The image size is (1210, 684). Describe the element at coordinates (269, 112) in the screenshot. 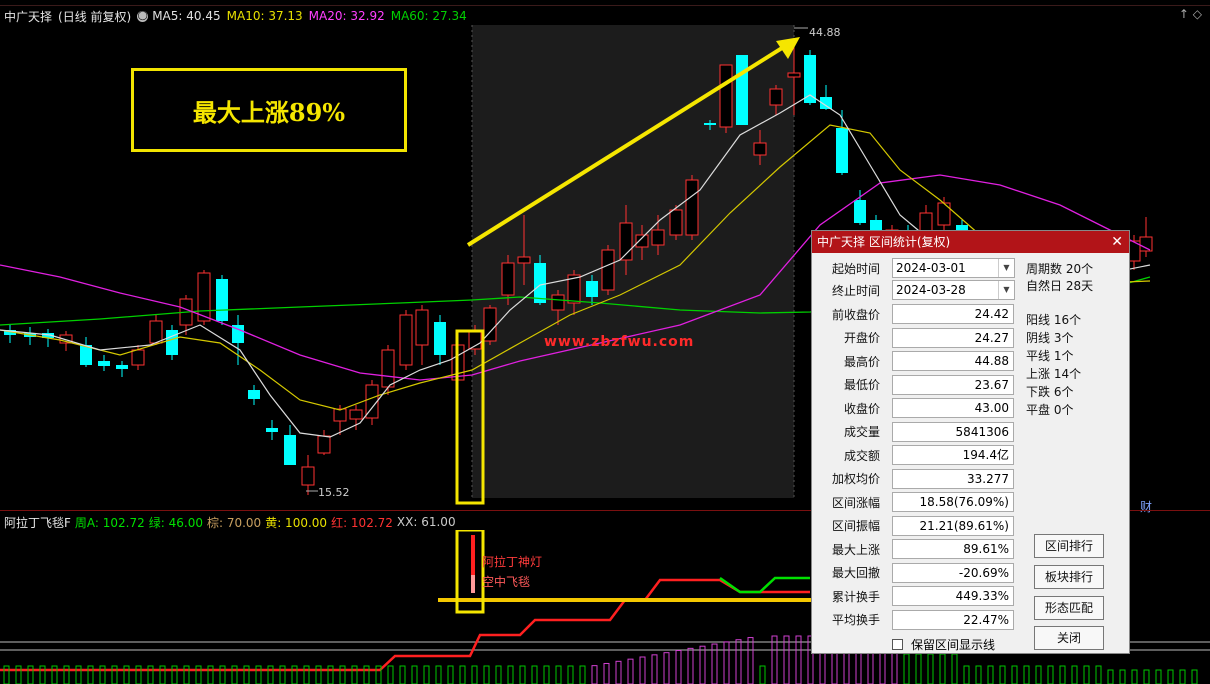

I see `max-rise-text: 最大上涨89%` at that location.